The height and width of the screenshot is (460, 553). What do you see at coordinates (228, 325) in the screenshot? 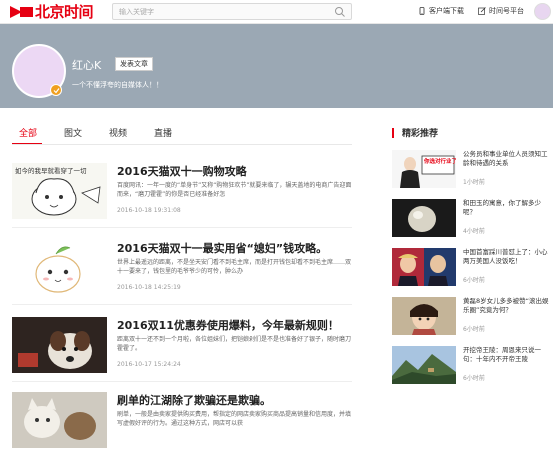
I see `article-title: 2016双11优惠券使用爆料，今年最新规则！` at bounding box center [228, 325].